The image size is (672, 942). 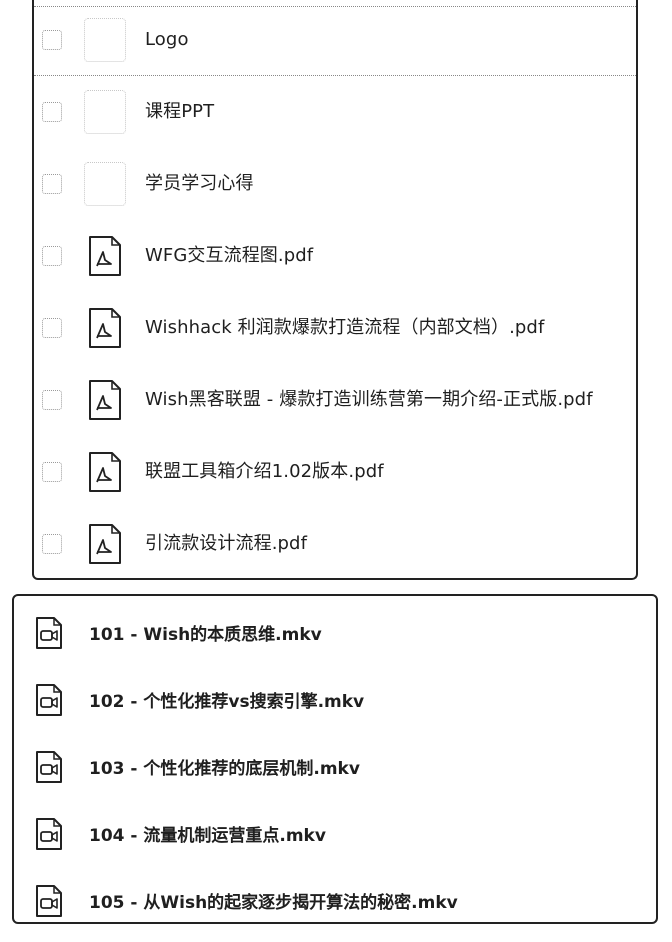 I want to click on file-row: WFG交互流程图.pdf, so click(x=335, y=256).